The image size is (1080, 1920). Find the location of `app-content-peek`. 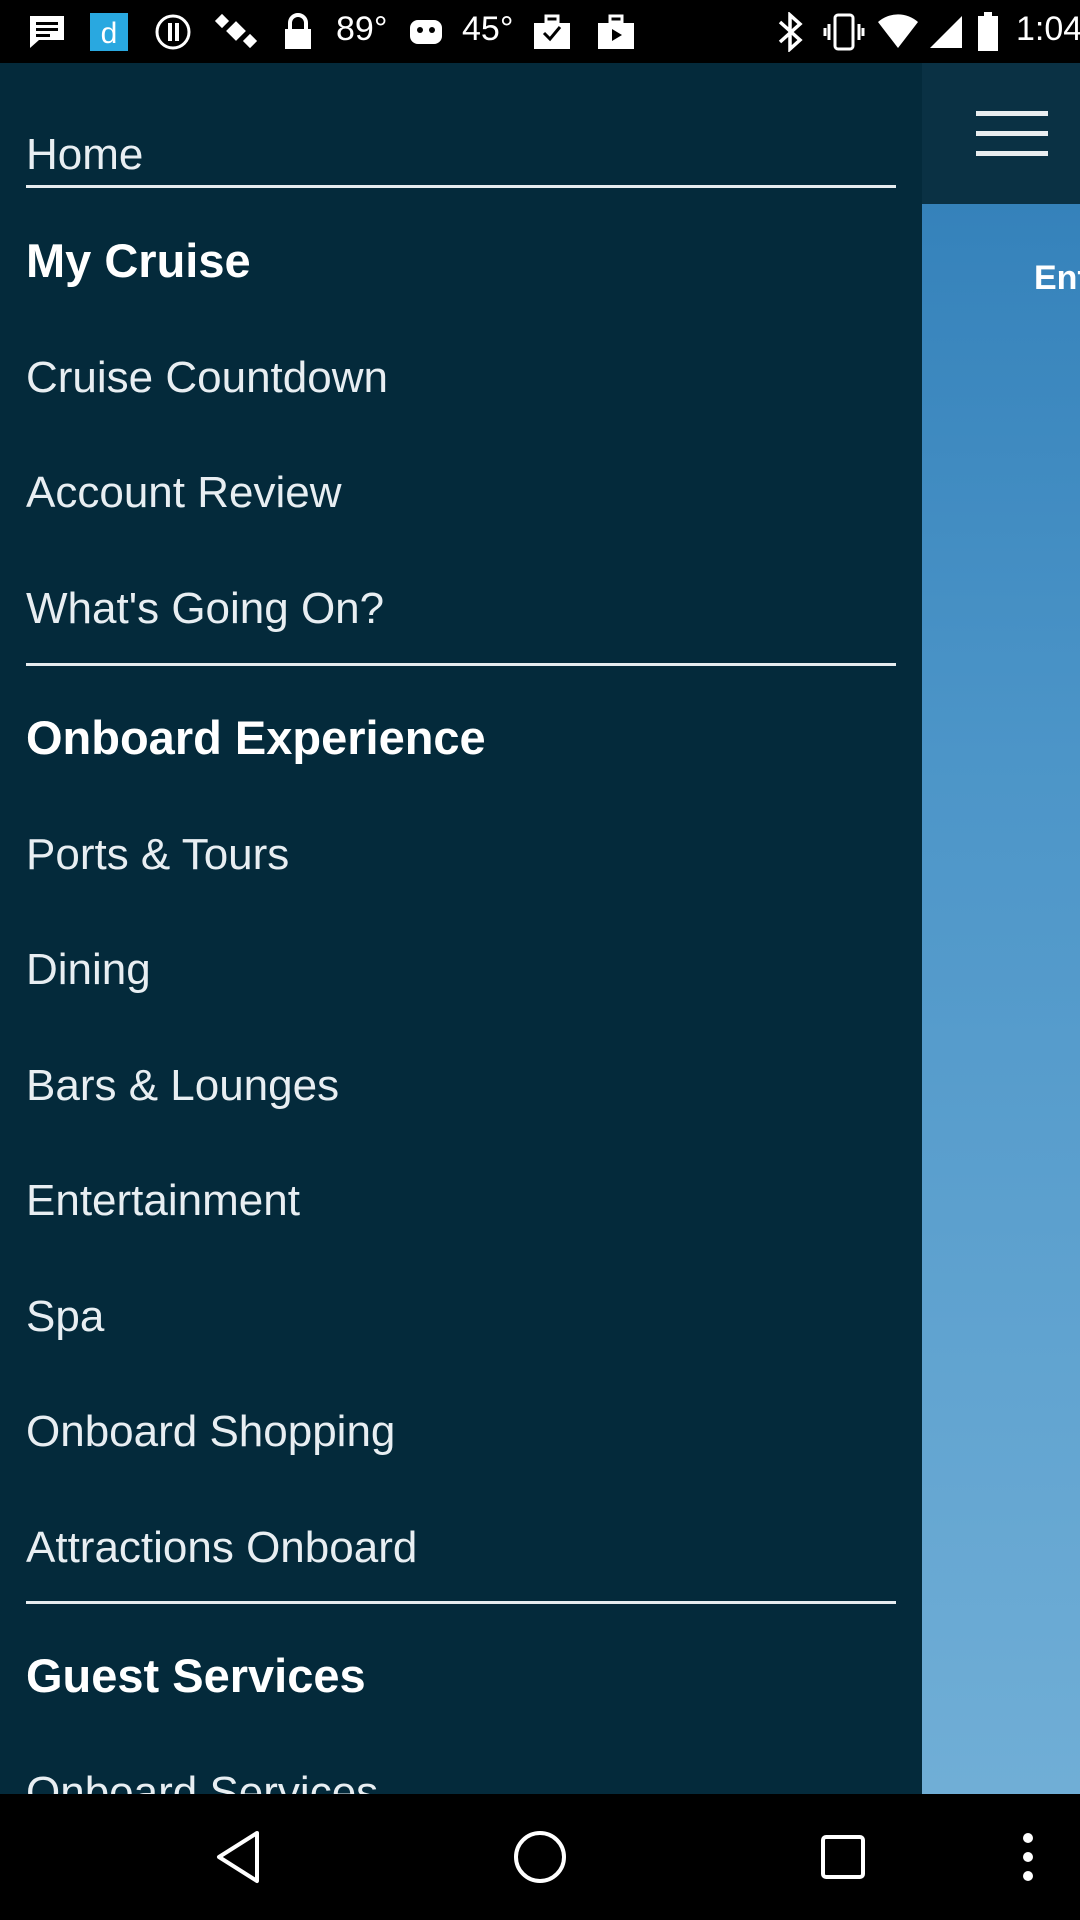

app-content-peek is located at coordinates (1001, 928).